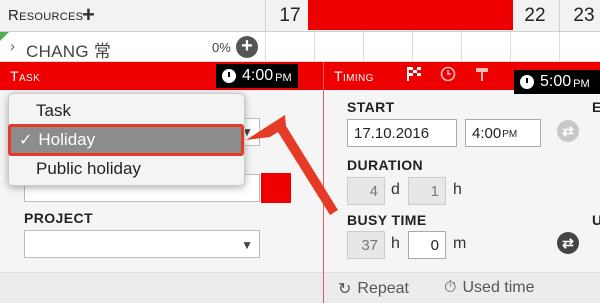 The width and height of the screenshot is (600, 303). What do you see at coordinates (69, 51) in the screenshot?
I see `resource-name: CHANG 常` at bounding box center [69, 51].